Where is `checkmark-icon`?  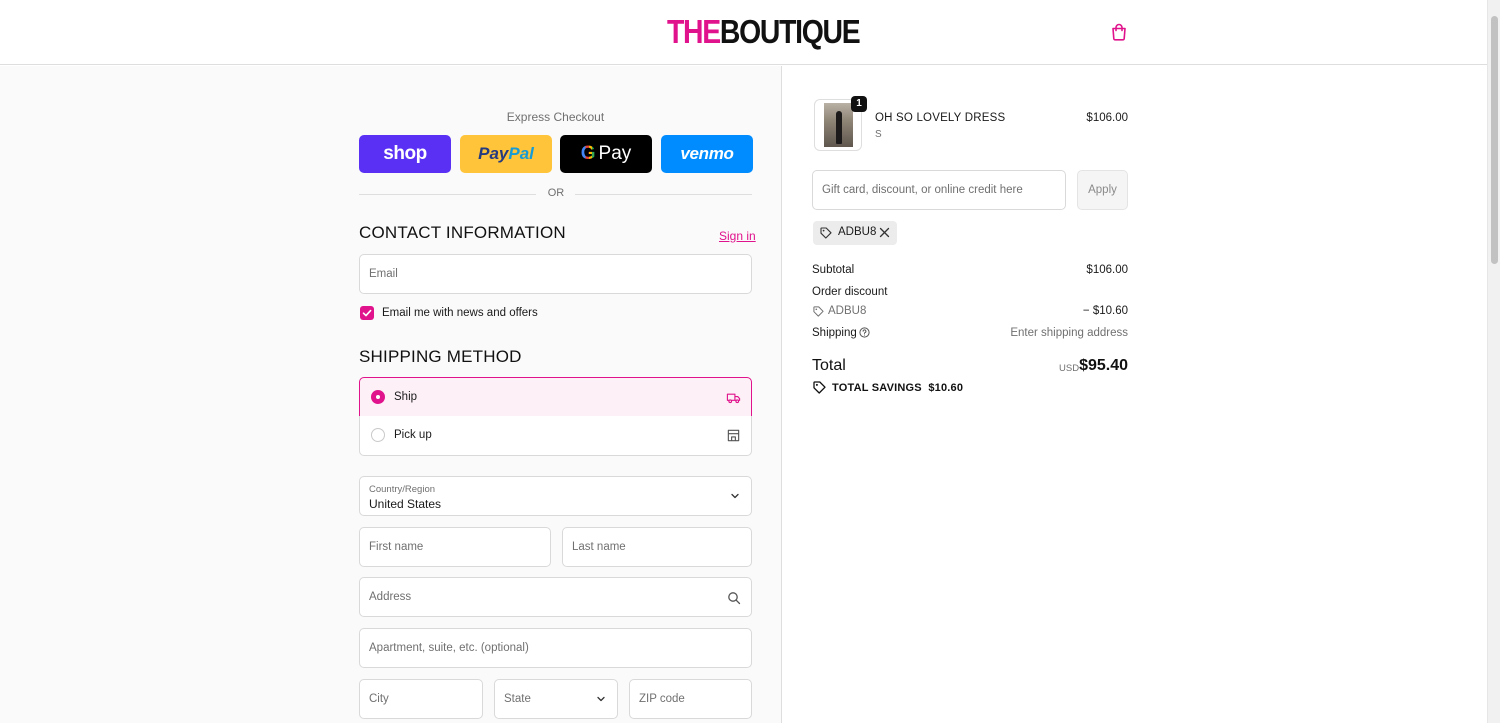
checkmark-icon is located at coordinates (367, 313).